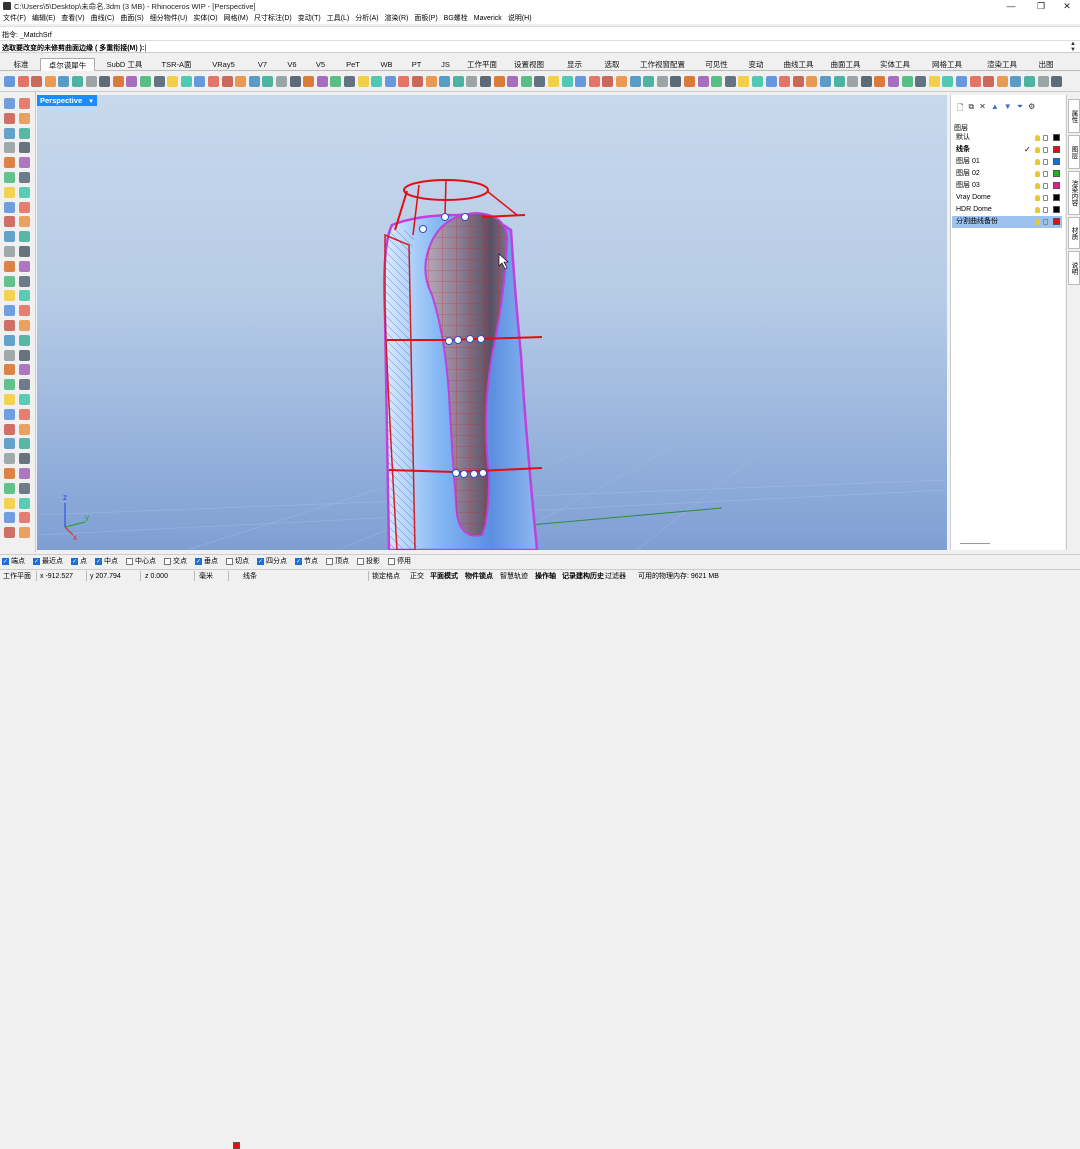 The height and width of the screenshot is (1149, 1080). What do you see at coordinates (169, 18) in the screenshot?
I see `menu-item: 细分物件(U)` at bounding box center [169, 18].